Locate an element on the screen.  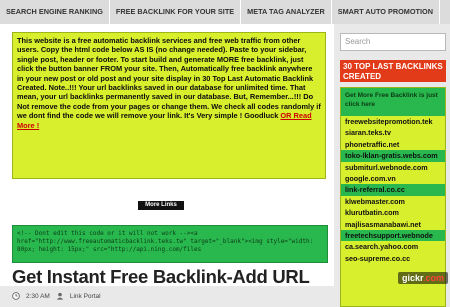
backlink-item: siaran.teks.tv is located at coordinates (393, 132).